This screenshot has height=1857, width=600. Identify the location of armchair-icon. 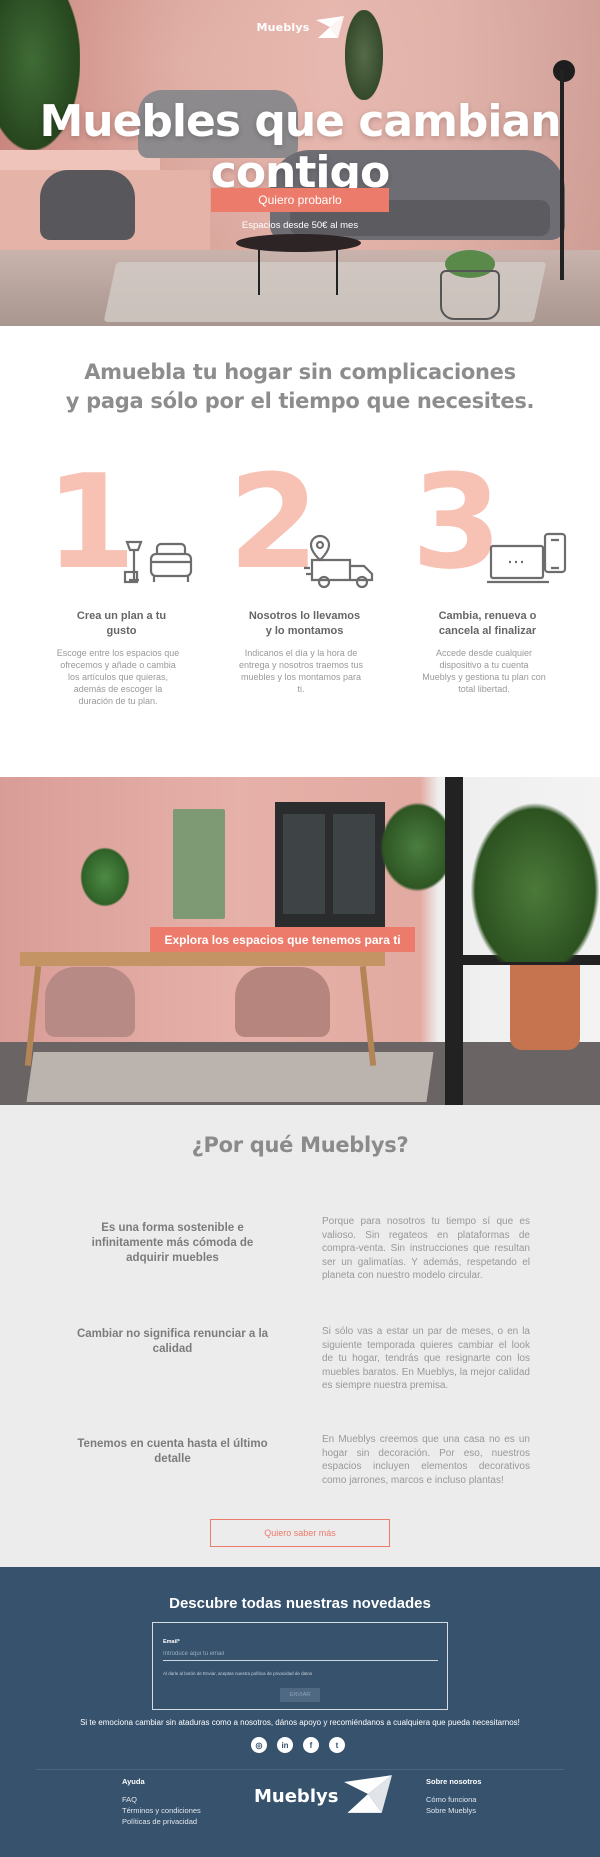
(161, 562).